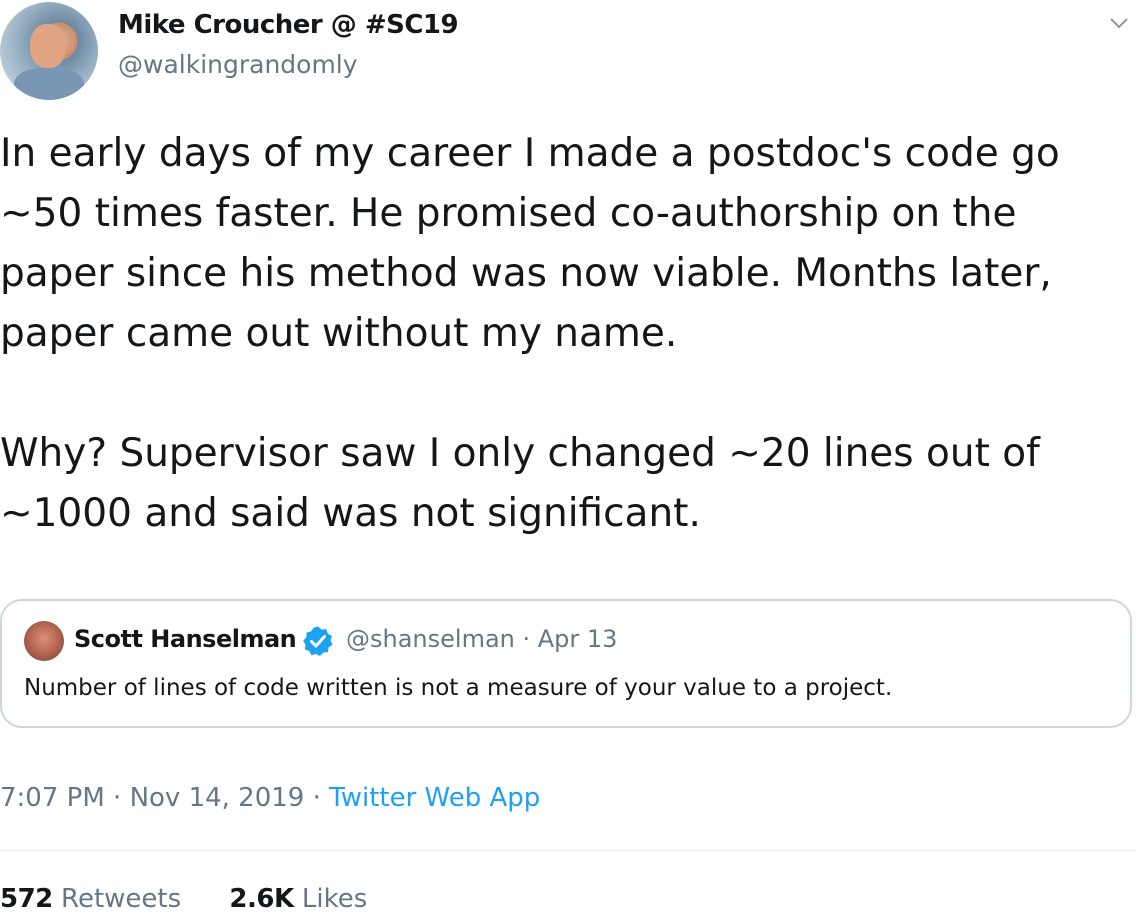 The width and height of the screenshot is (1136, 914). What do you see at coordinates (238, 64) in the screenshot?
I see `author-handle: @walkingrandomly` at bounding box center [238, 64].